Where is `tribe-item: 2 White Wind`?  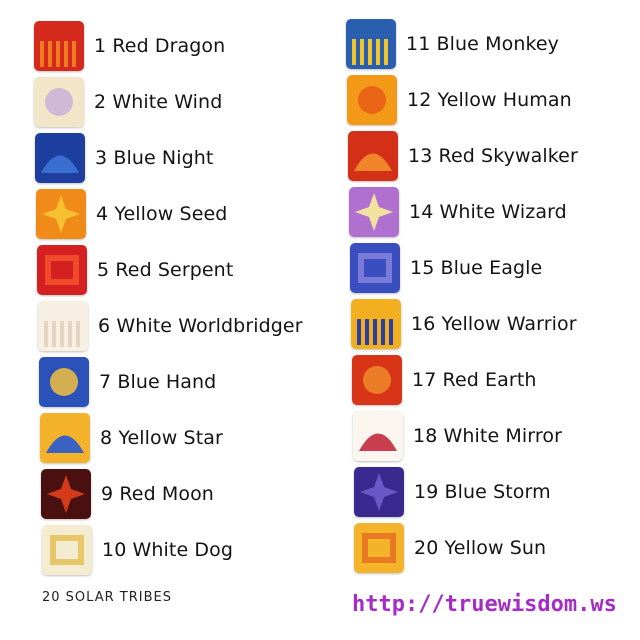 tribe-item: 2 White Wind is located at coordinates (184, 102).